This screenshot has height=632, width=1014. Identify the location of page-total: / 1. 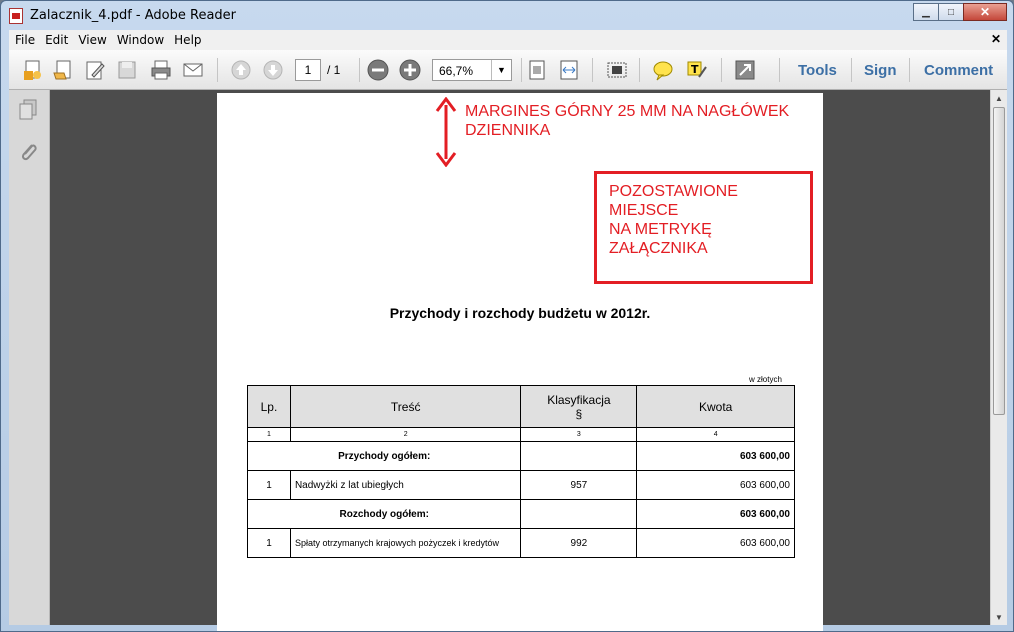
(334, 70).